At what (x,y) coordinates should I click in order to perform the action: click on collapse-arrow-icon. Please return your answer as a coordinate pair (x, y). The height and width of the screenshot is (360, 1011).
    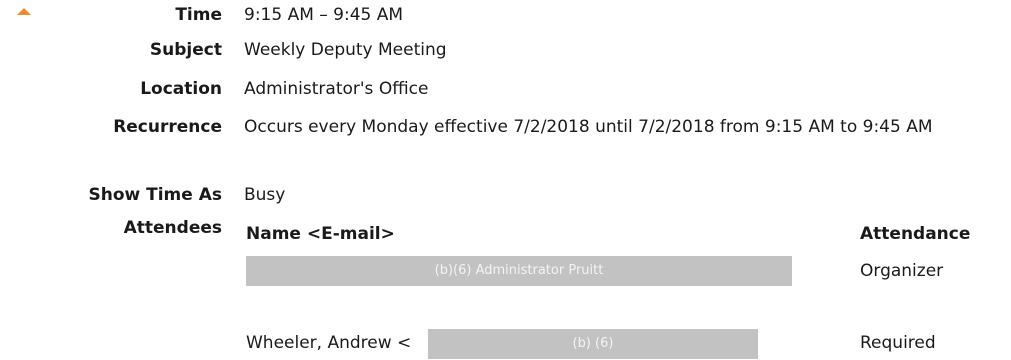
    Looking at the image, I should click on (24, 11).